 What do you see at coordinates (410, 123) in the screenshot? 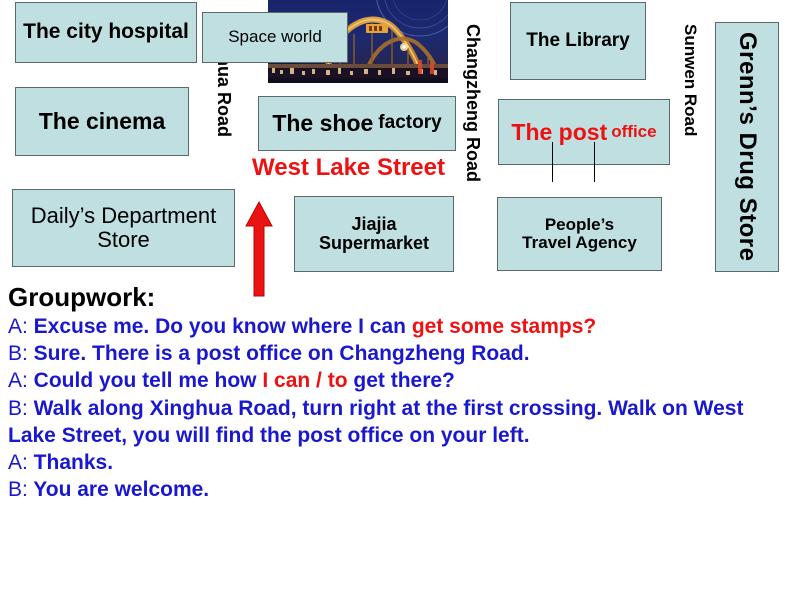
I see `building-label-secondary: factory` at bounding box center [410, 123].